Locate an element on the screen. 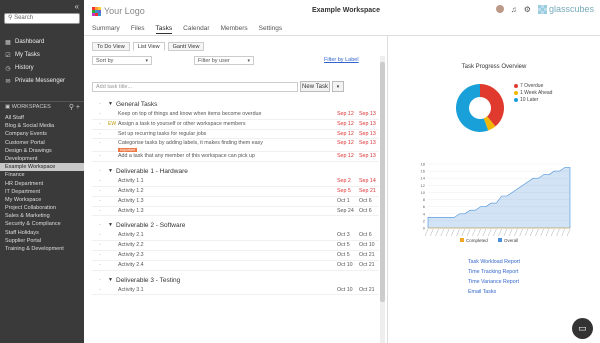 The width and height of the screenshot is (600, 343). workspace-item: My Workspace is located at coordinates (42, 200).